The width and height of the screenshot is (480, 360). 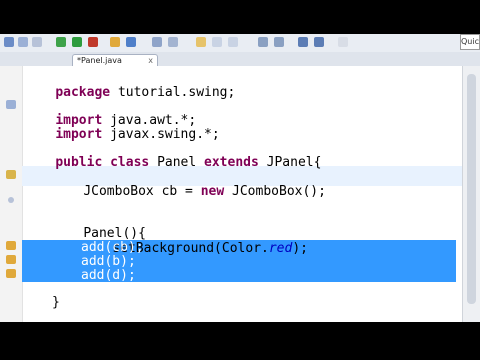 What do you see at coordinates (23, 42) in the screenshot?
I see `save-icon` at bounding box center [23, 42].